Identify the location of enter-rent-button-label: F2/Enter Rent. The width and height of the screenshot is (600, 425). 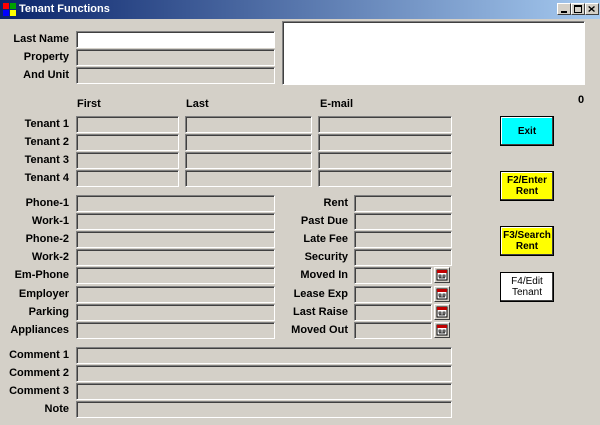
(526, 186).